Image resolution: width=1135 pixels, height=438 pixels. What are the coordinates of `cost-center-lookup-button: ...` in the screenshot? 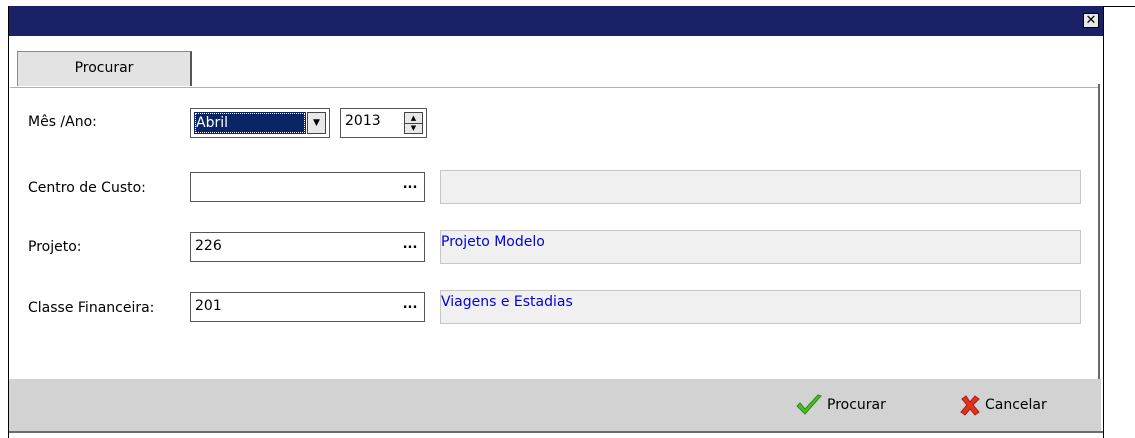 It's located at (410, 187).